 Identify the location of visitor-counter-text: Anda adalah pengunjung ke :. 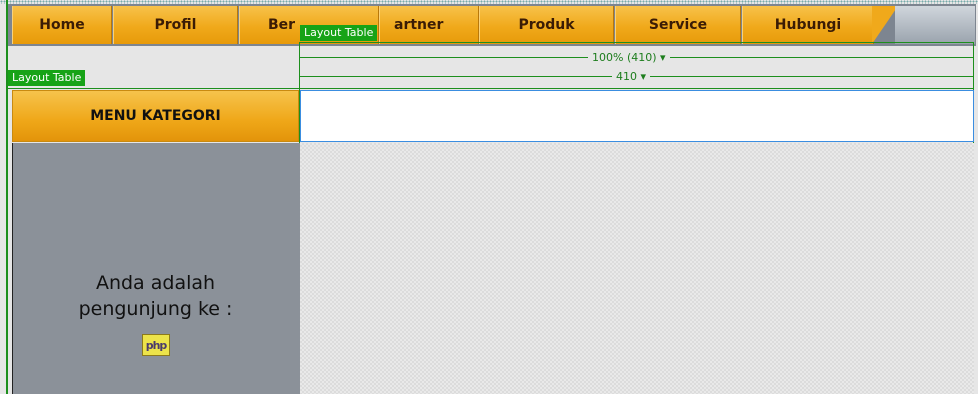
(155, 296).